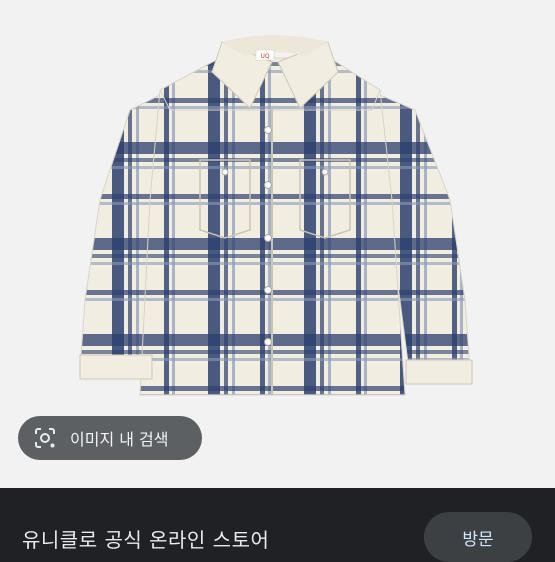  Describe the element at coordinates (119, 439) in the screenshot. I see `search-in-image-label: 이미지 내 검색` at that location.